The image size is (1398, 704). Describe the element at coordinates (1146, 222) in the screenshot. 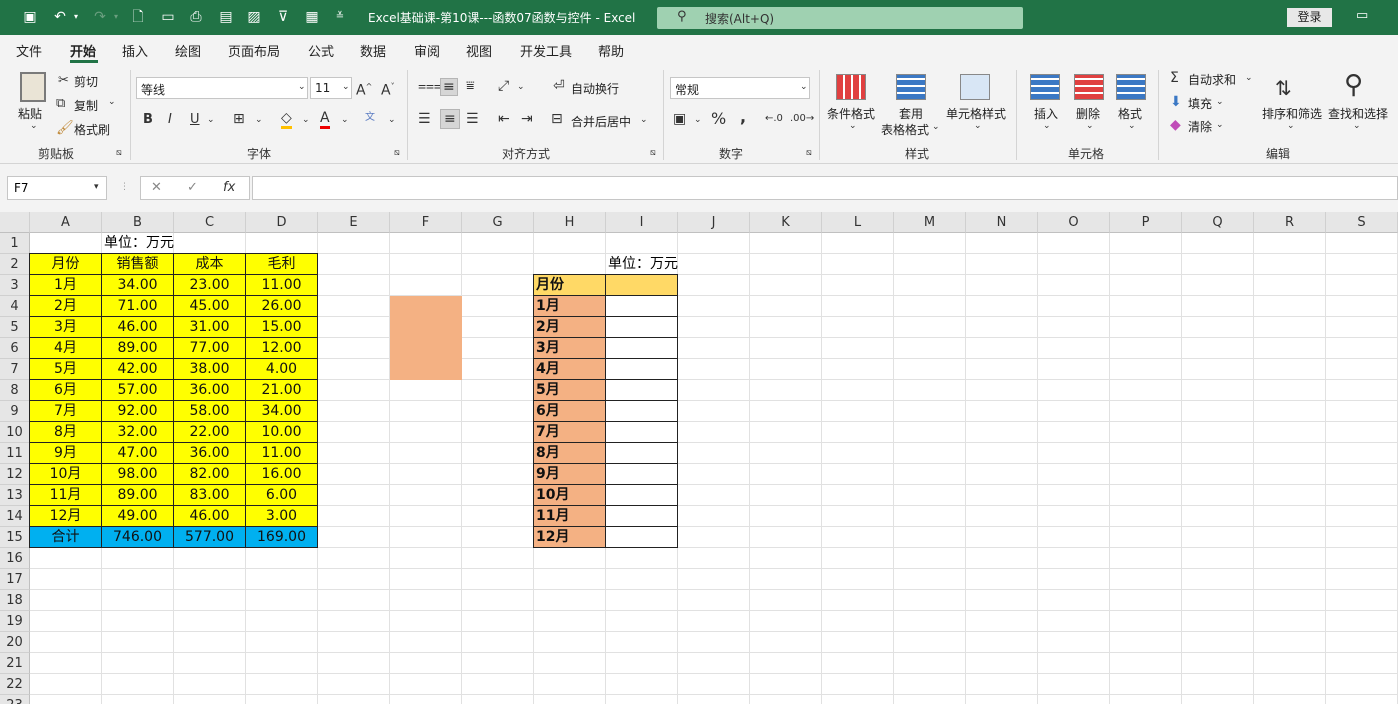

I see `column-header-P: P` at that location.